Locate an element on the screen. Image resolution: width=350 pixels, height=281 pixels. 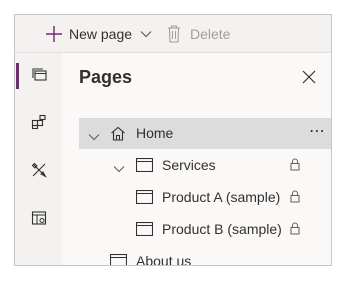
home-icon is located at coordinates (118, 135).